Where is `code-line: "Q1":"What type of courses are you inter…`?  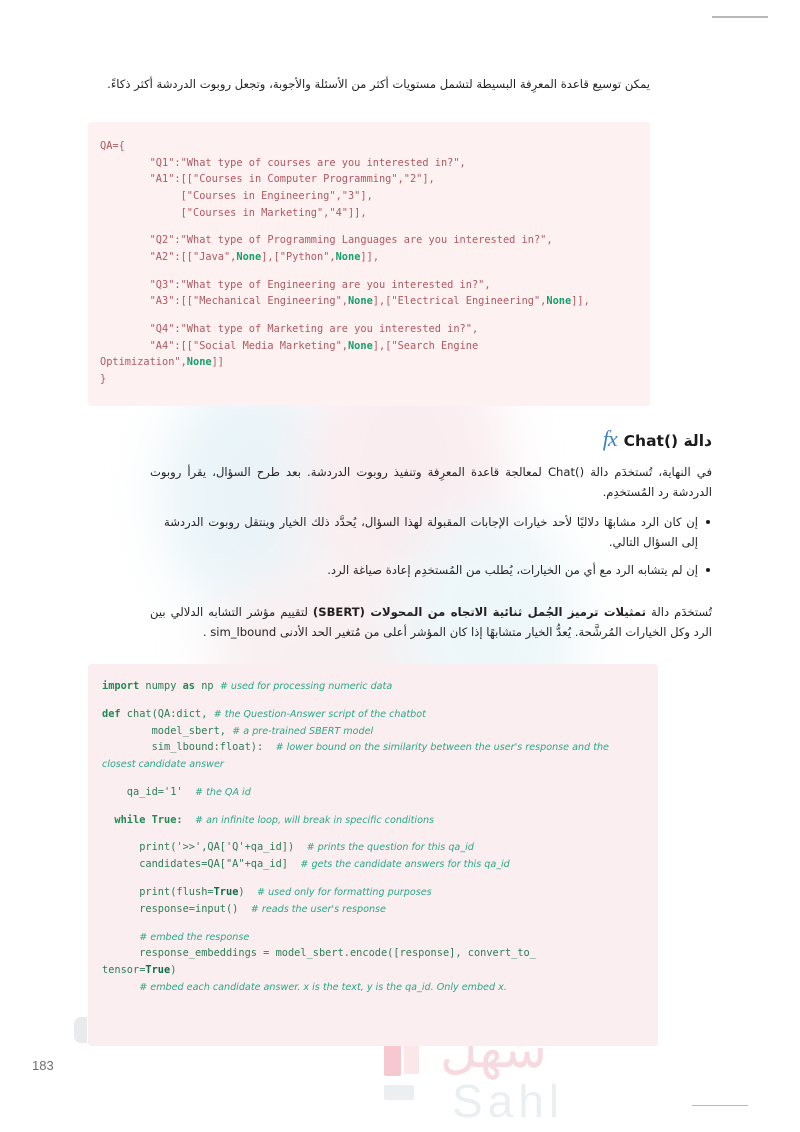 code-line: "Q1":"What type of courses are you inter… is located at coordinates (283, 162).